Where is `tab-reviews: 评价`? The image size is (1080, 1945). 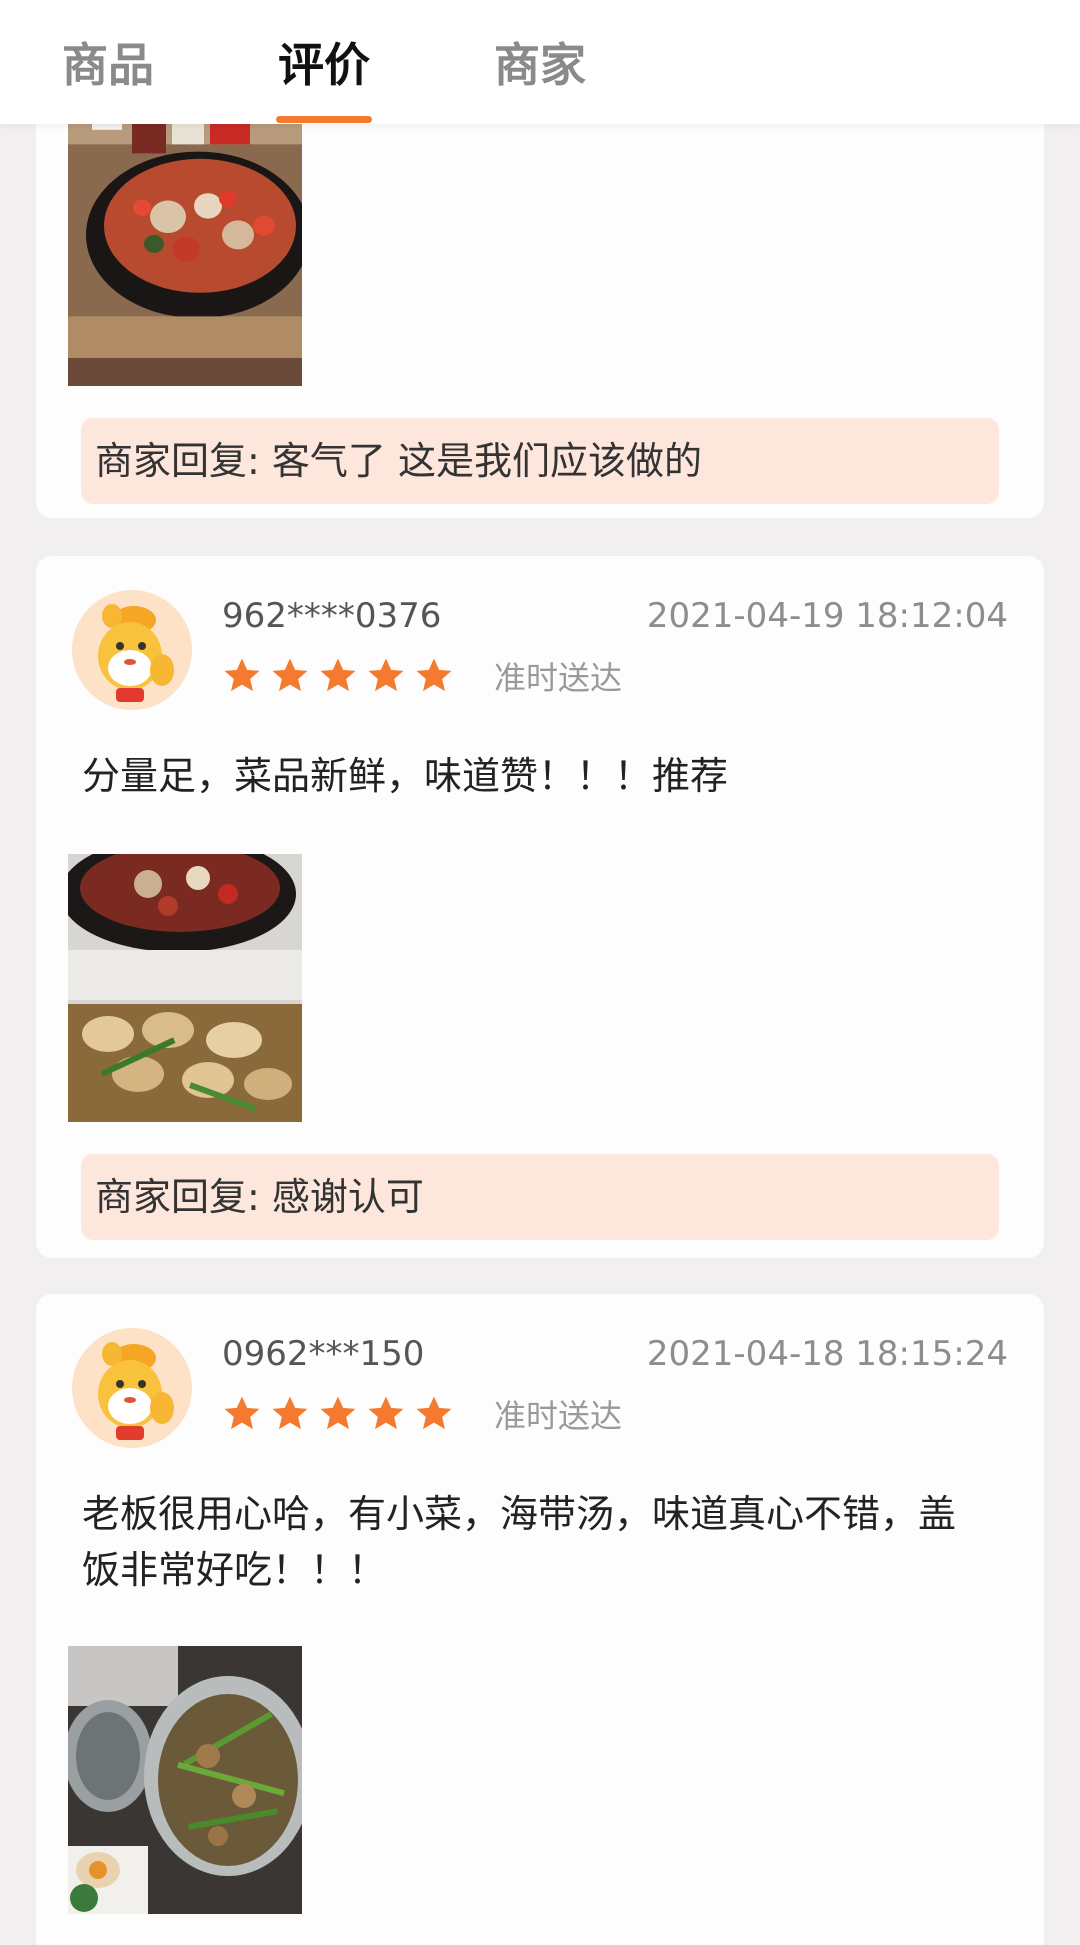 tab-reviews: 评价 is located at coordinates (324, 65).